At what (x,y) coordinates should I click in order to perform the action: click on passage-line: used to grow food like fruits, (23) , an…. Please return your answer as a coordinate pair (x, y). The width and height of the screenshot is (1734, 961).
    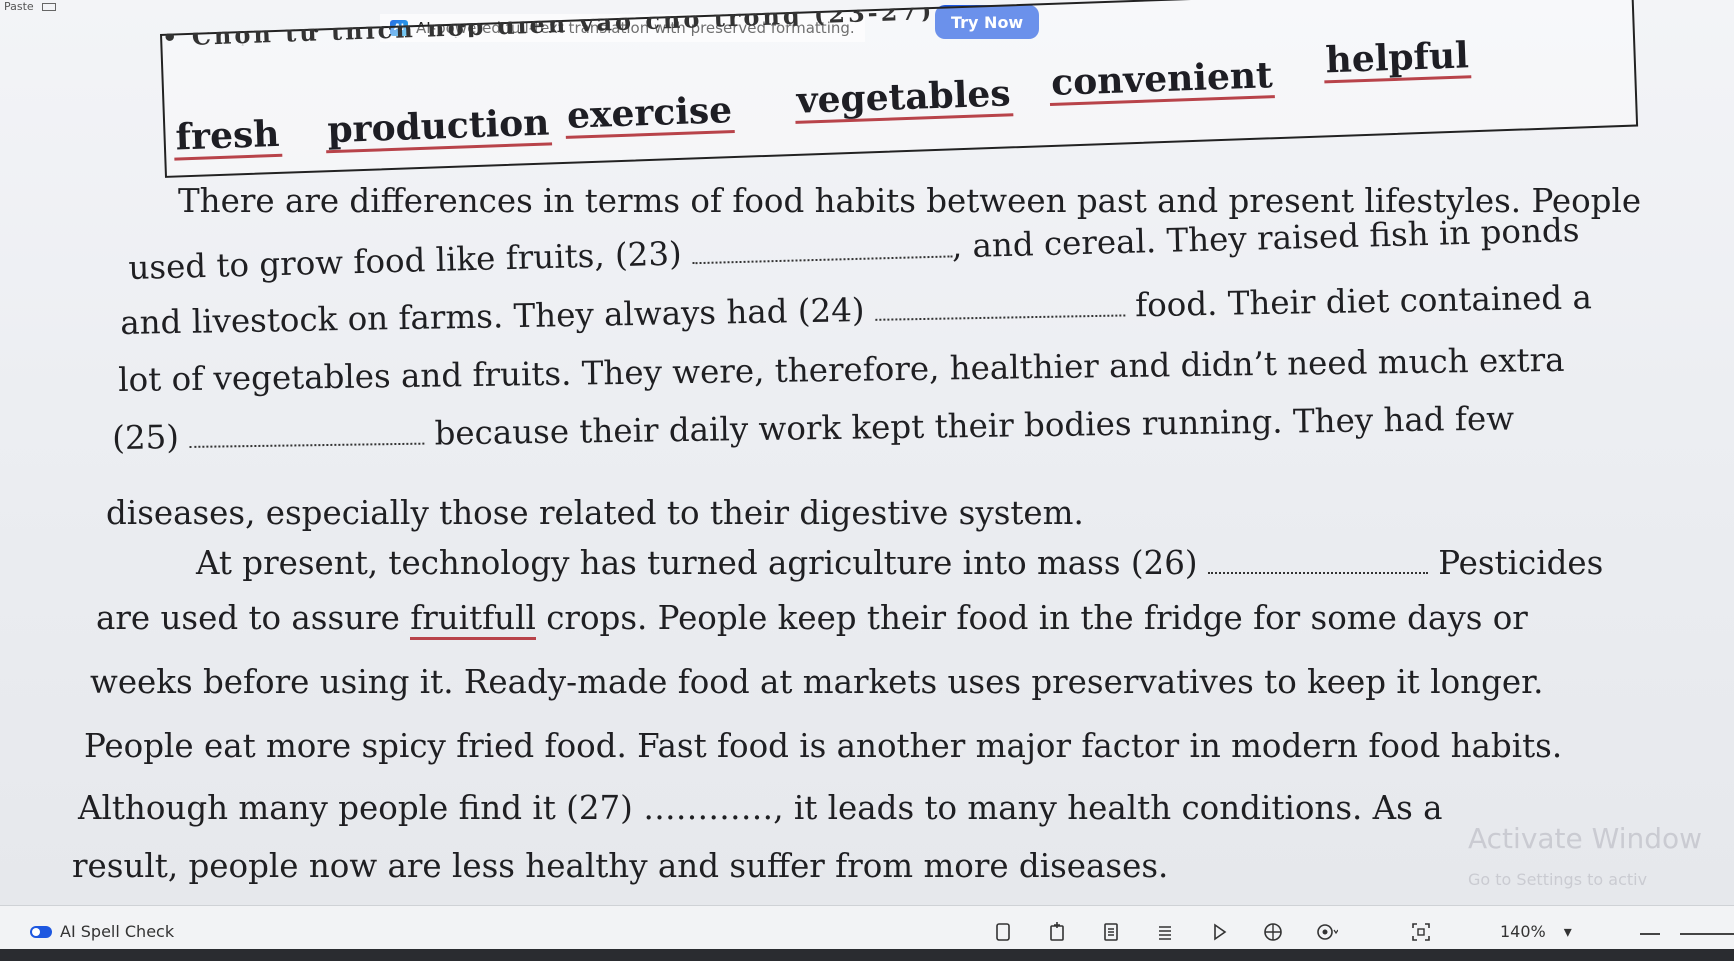
    Looking at the image, I should click on (853, 249).